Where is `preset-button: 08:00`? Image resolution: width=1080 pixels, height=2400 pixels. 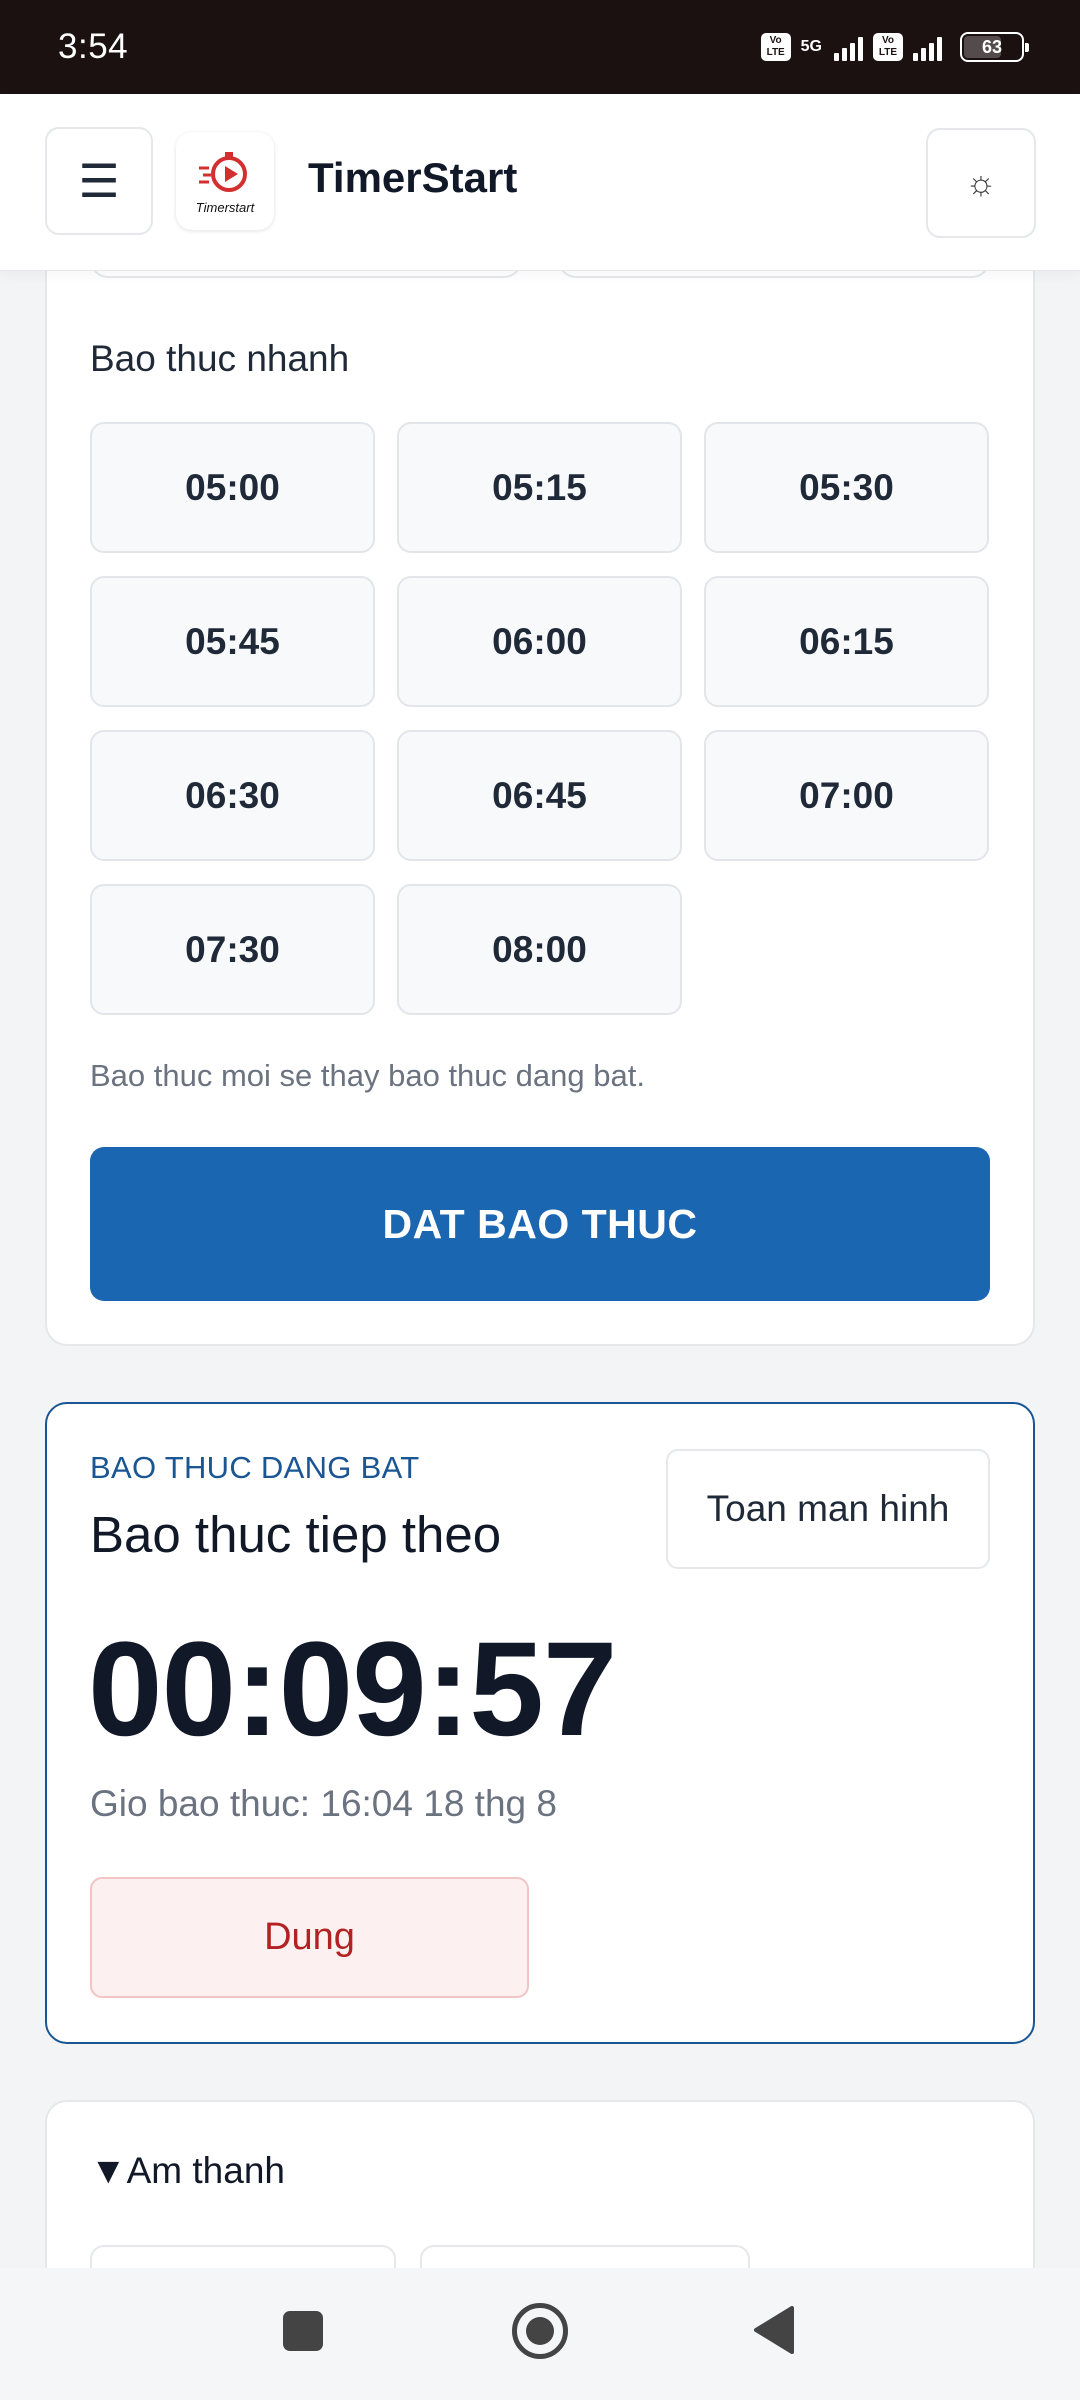 preset-button: 08:00 is located at coordinates (539, 949).